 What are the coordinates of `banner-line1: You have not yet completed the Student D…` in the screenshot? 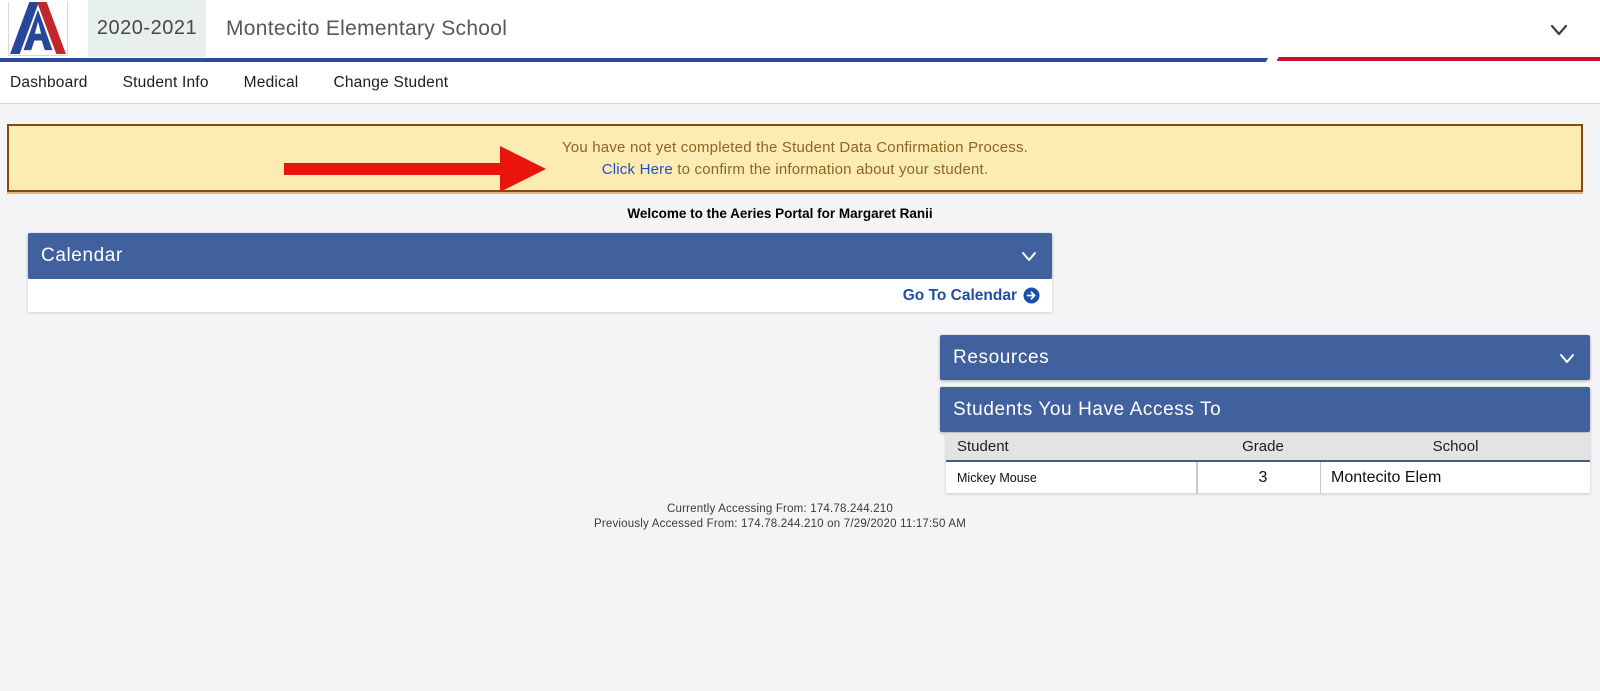 It's located at (795, 147).